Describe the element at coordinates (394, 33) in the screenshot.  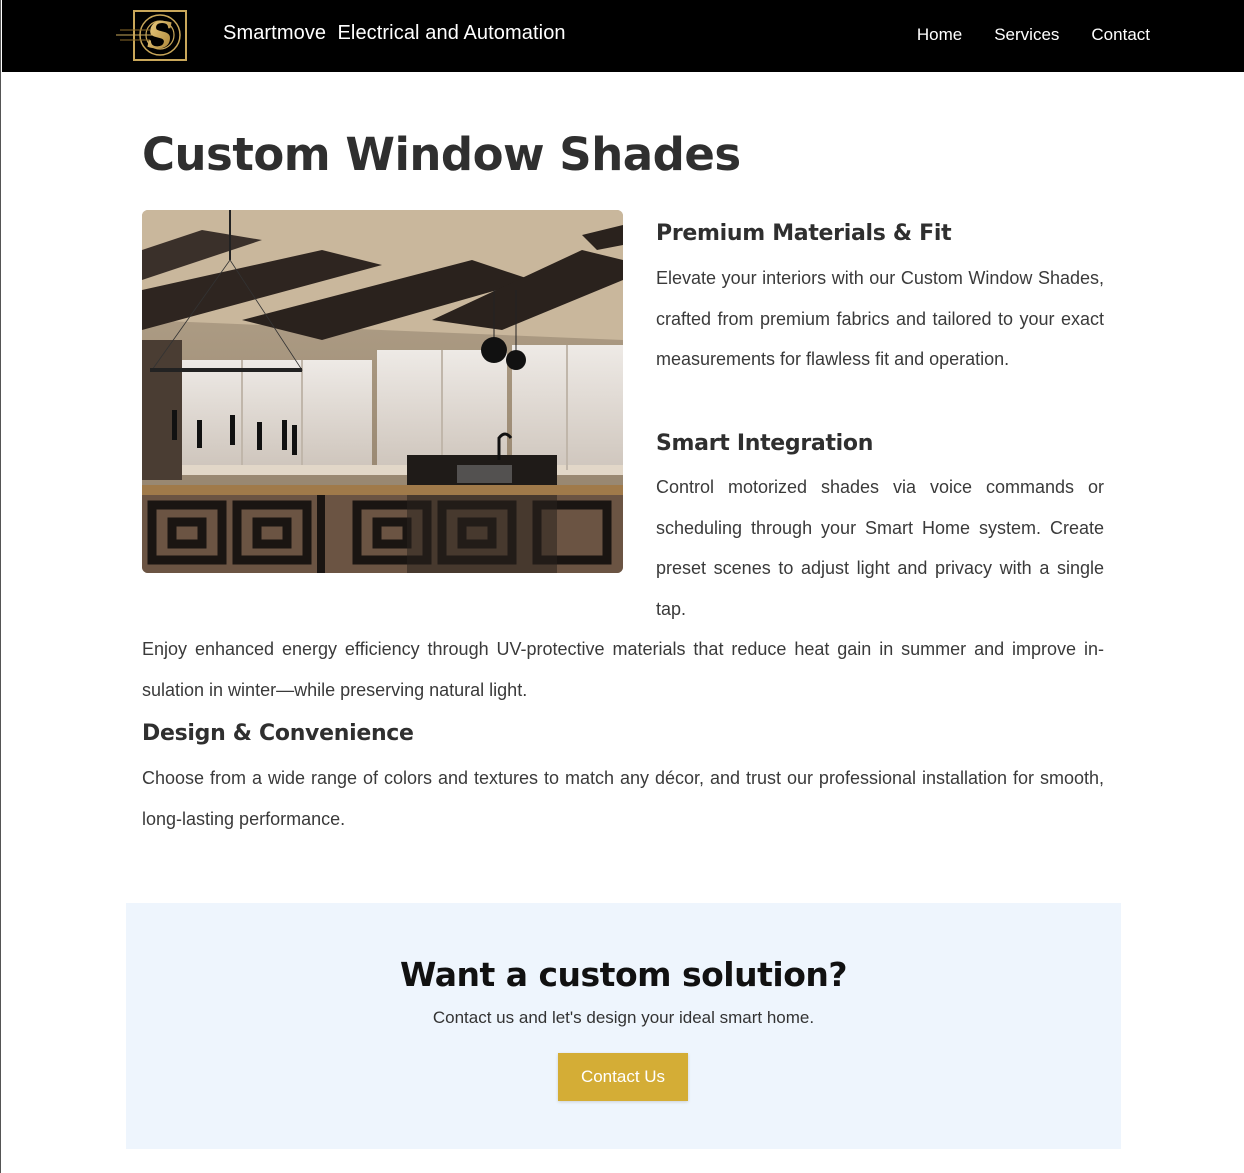
I see `brand-name: Smartmove Electrical and Automation` at that location.